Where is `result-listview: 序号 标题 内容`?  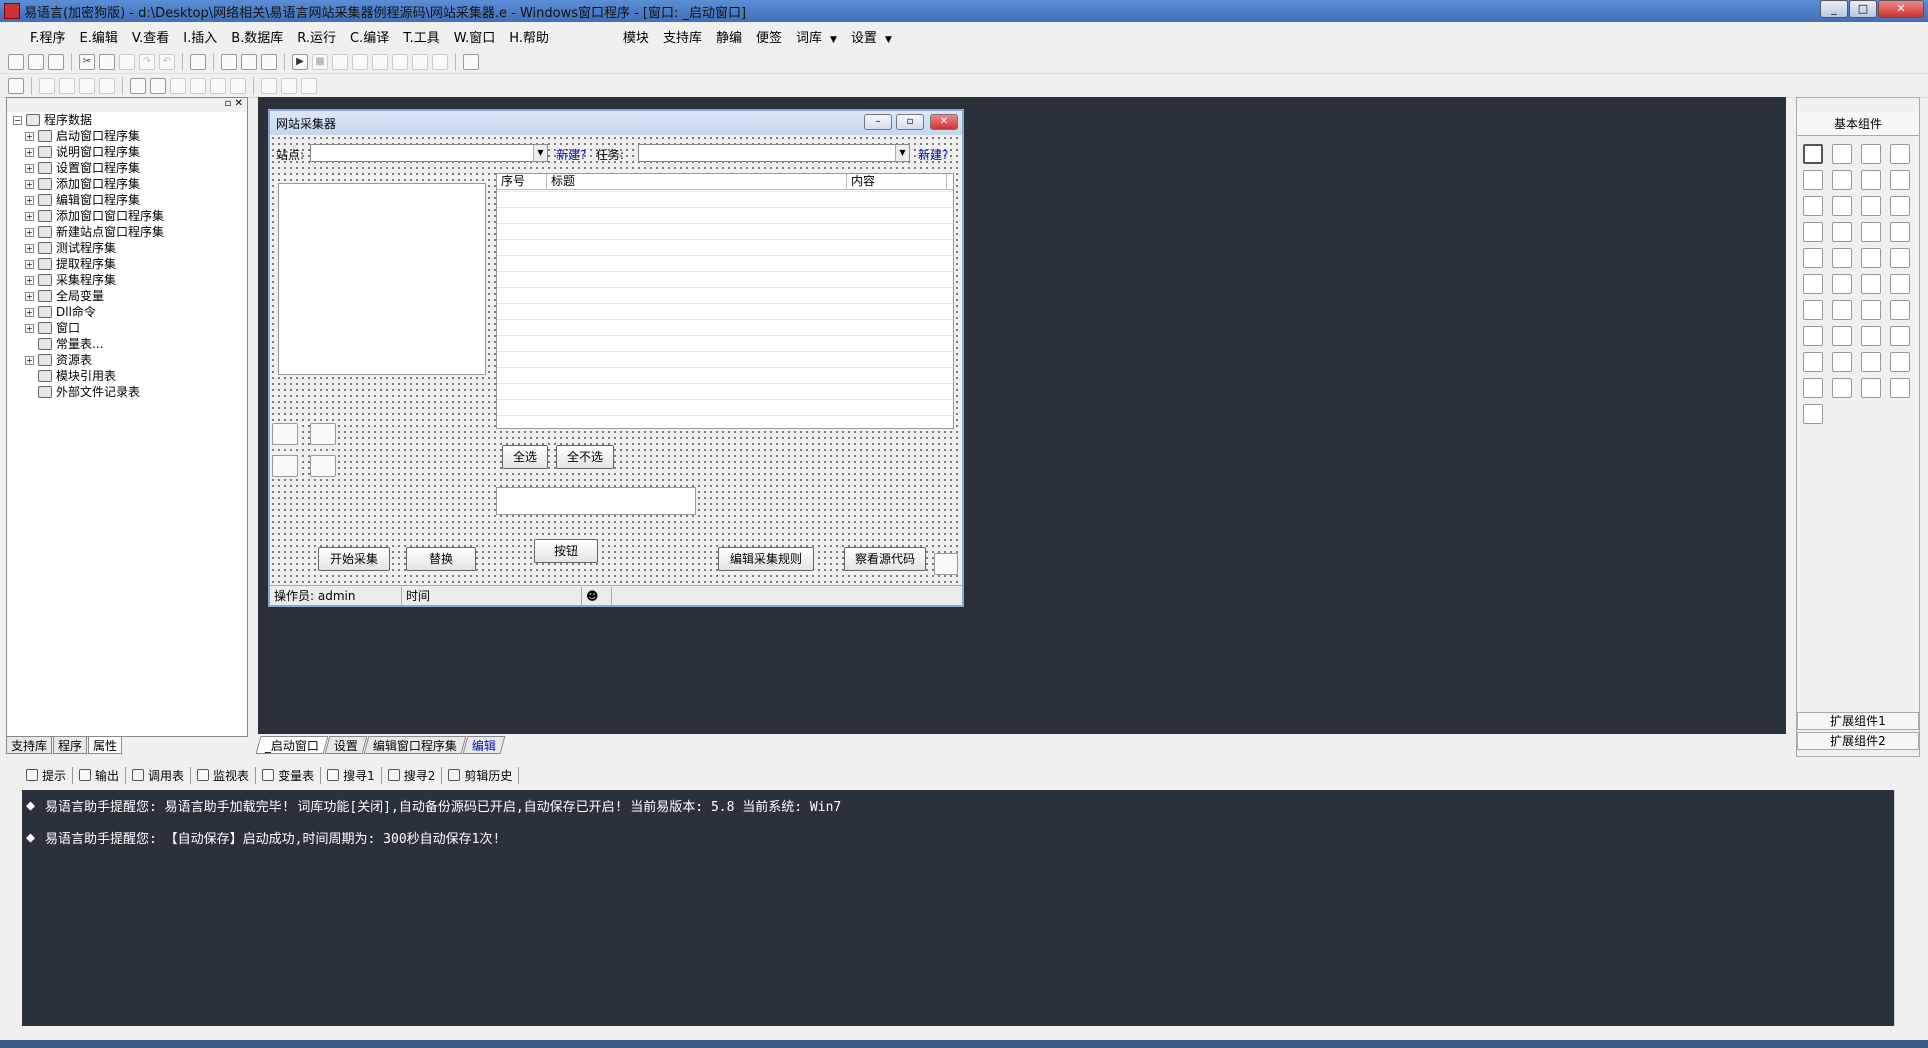
result-listview: 序号 标题 内容 is located at coordinates (725, 301).